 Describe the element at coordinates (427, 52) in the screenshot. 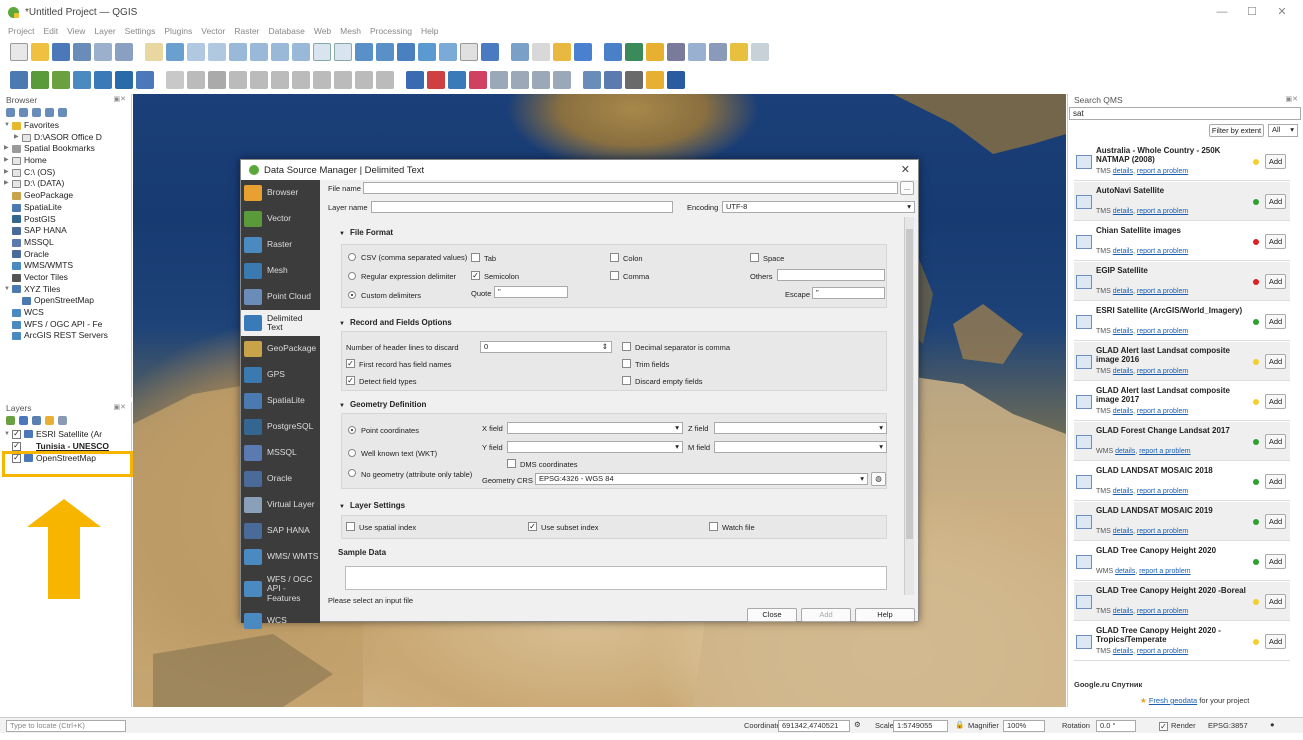

I see `show-bookmarks-icon` at that location.